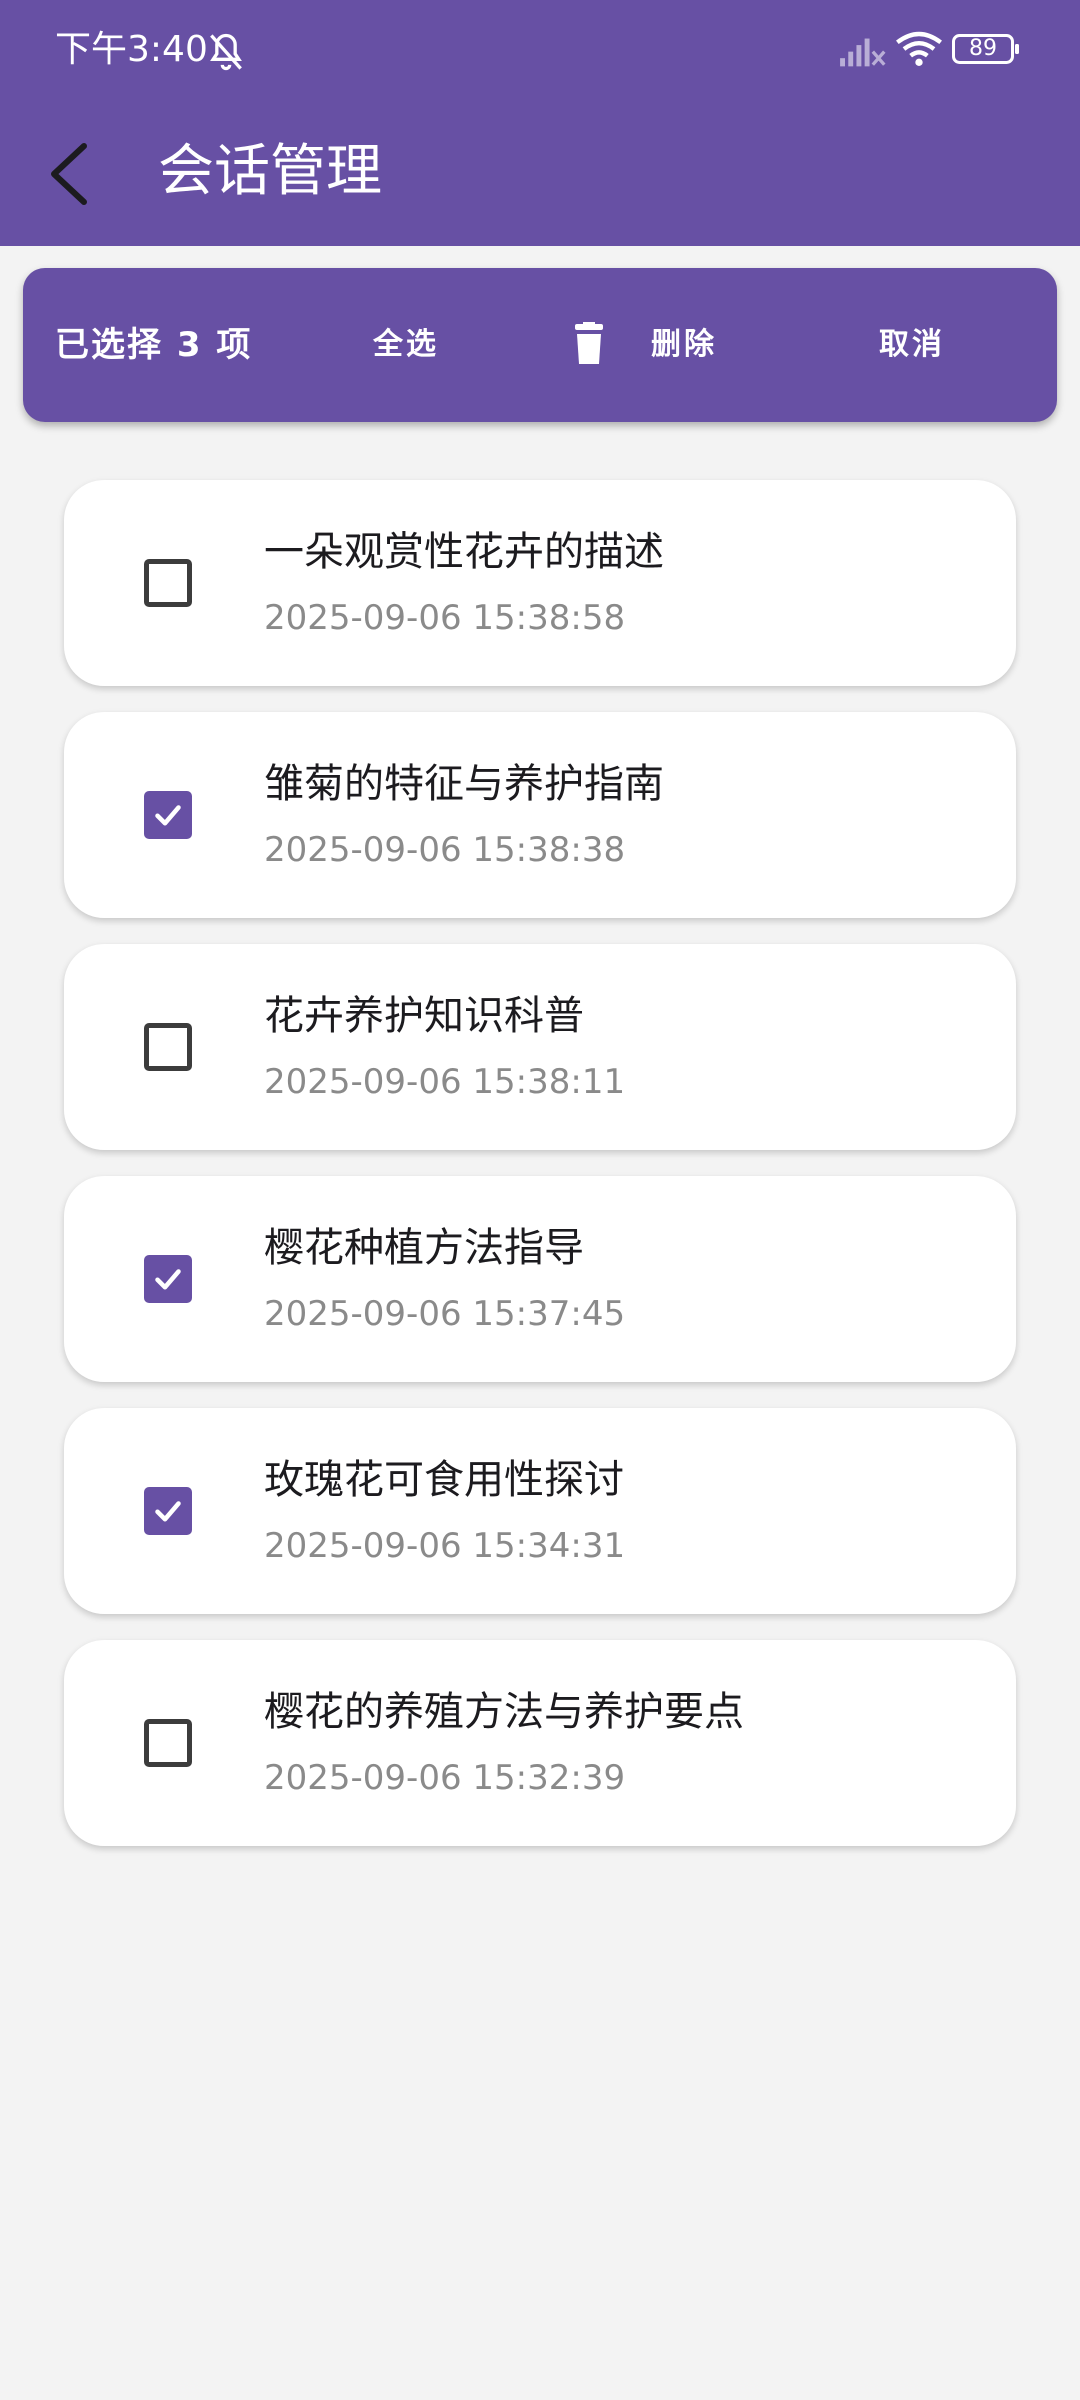  I want to click on session-timestamp: 2025-09-06 15:38:38, so click(445, 850).